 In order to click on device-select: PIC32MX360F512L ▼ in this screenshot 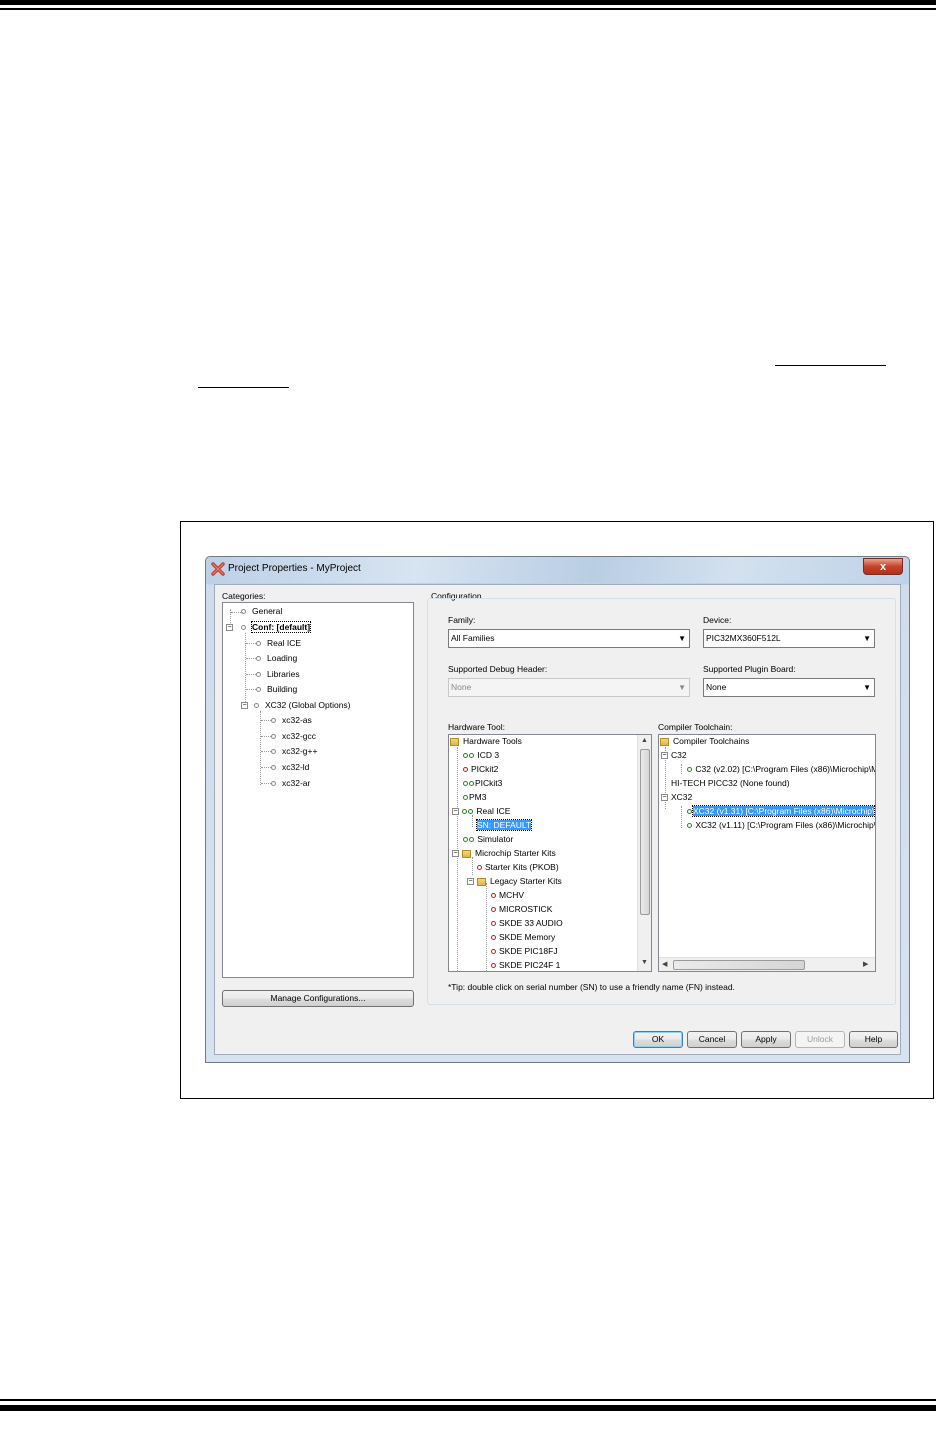, I will do `click(789, 638)`.